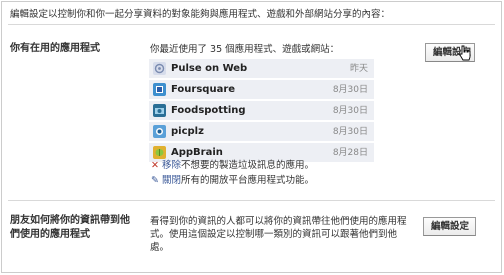 The height and width of the screenshot is (275, 504). What do you see at coordinates (171, 165) in the screenshot?
I see `remove-apps-link: 移除` at bounding box center [171, 165].